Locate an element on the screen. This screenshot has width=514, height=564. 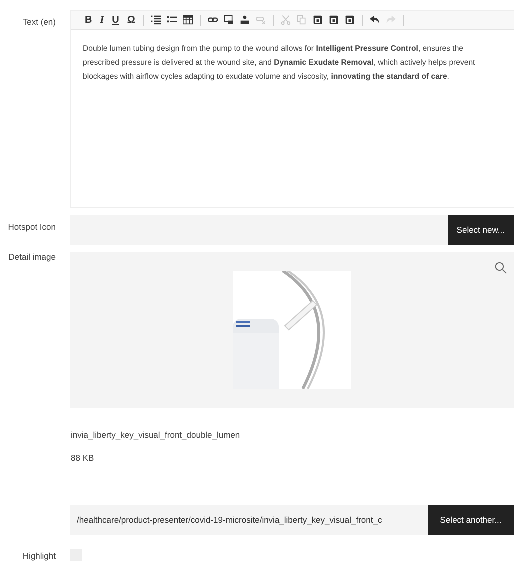
field-label: Highlight is located at coordinates (39, 556).